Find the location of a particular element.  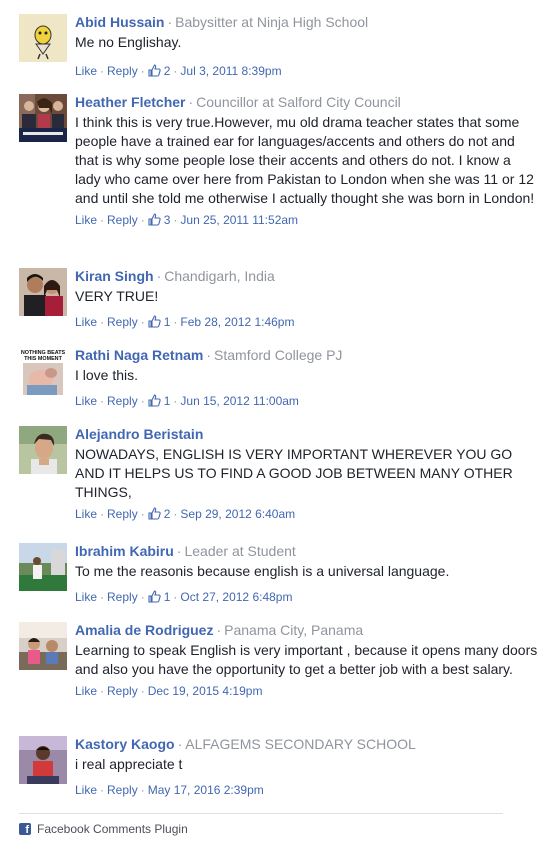

comment-date: Jun 15, 2012 11:00am is located at coordinates (239, 401).